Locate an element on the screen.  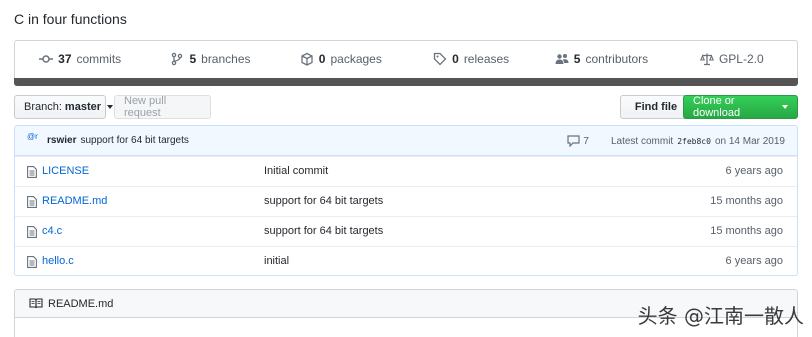
branch-select-value: master is located at coordinates (82, 107).